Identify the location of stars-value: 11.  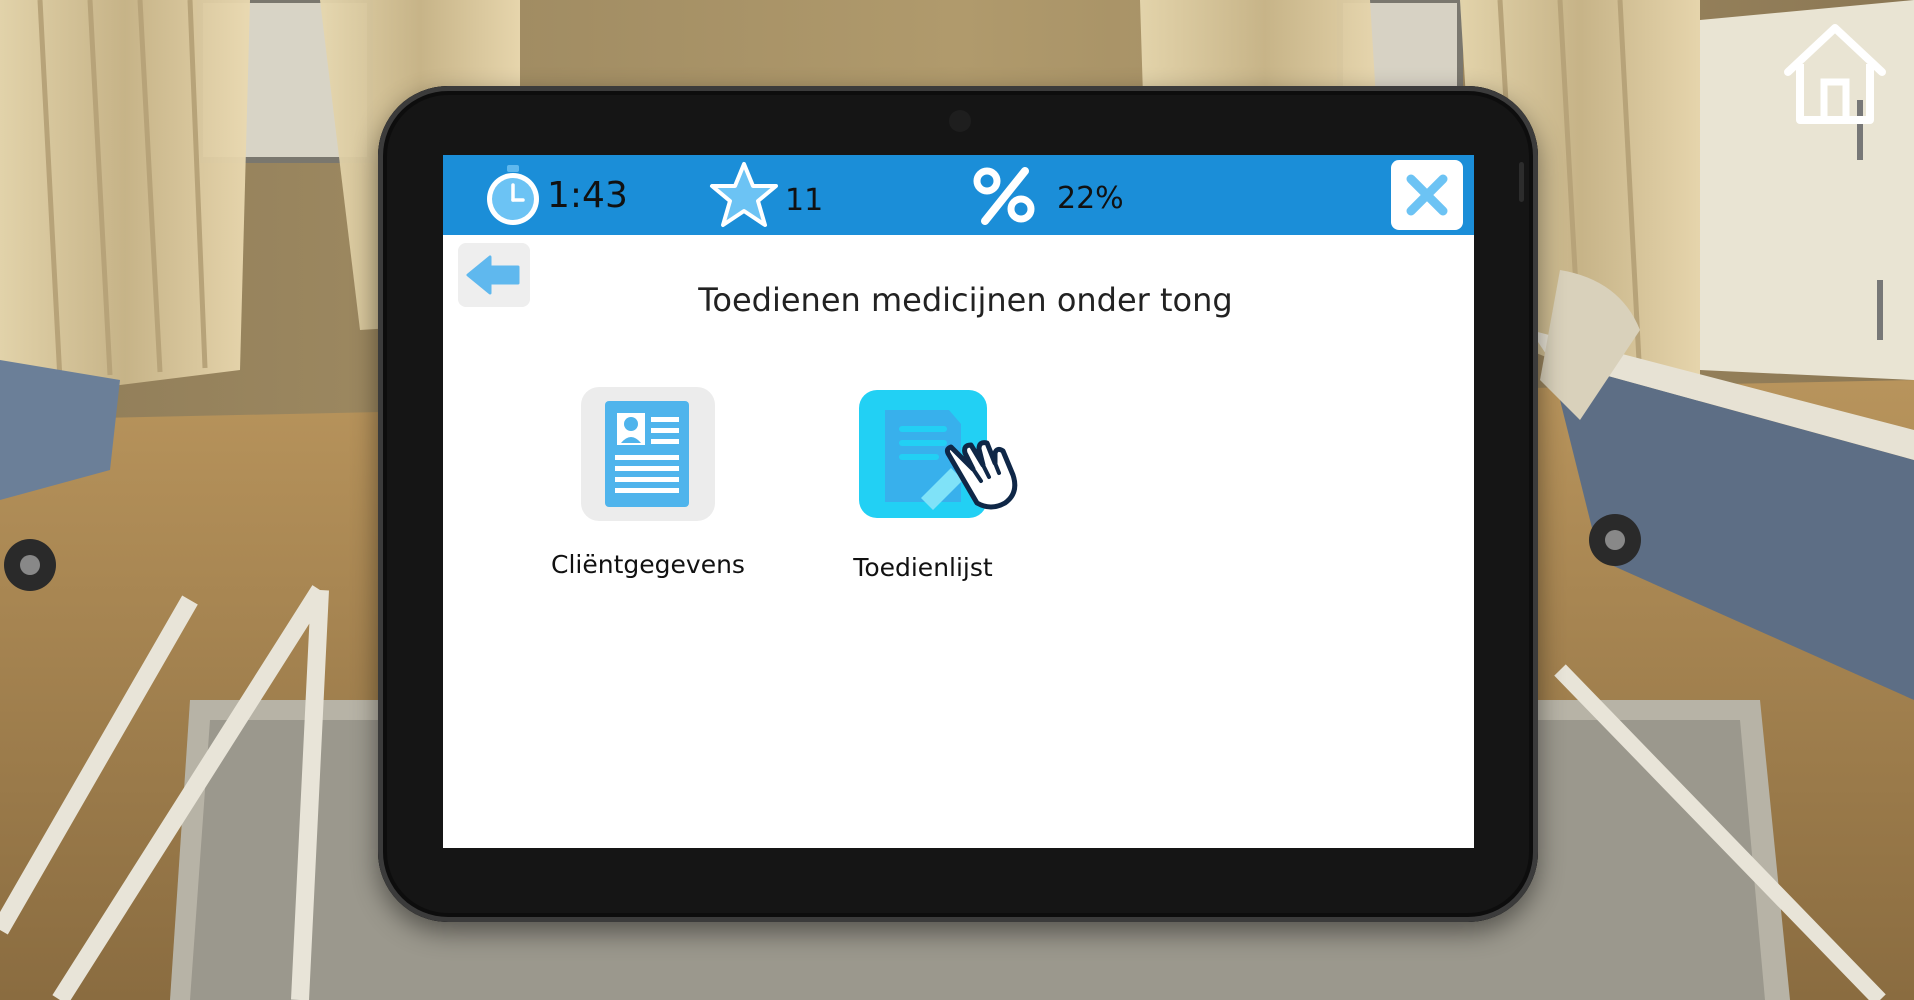
(804, 200).